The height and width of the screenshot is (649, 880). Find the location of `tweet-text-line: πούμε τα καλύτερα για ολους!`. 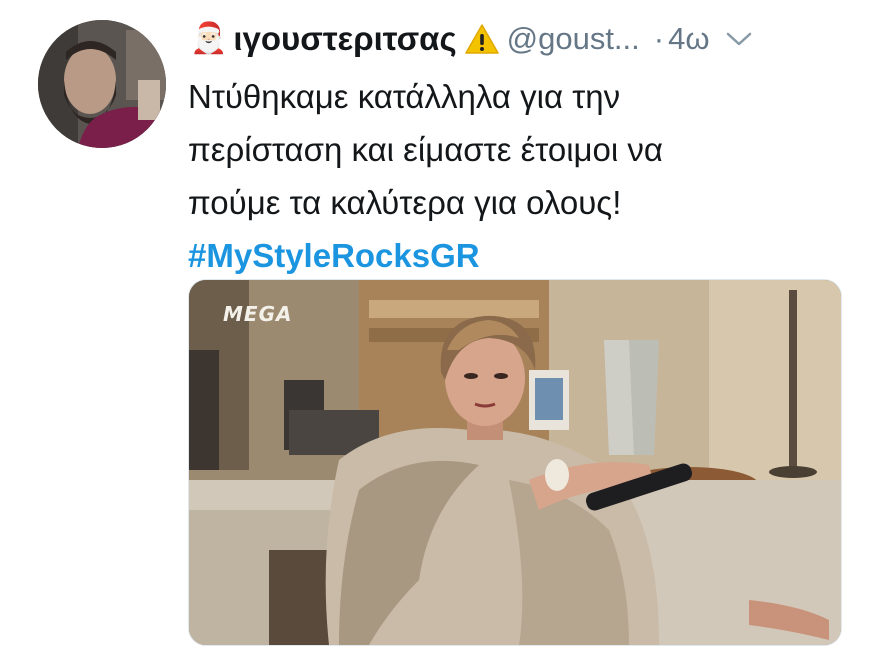

tweet-text-line: πούμε τα καλύτερα για ολους! is located at coordinates (405, 202).